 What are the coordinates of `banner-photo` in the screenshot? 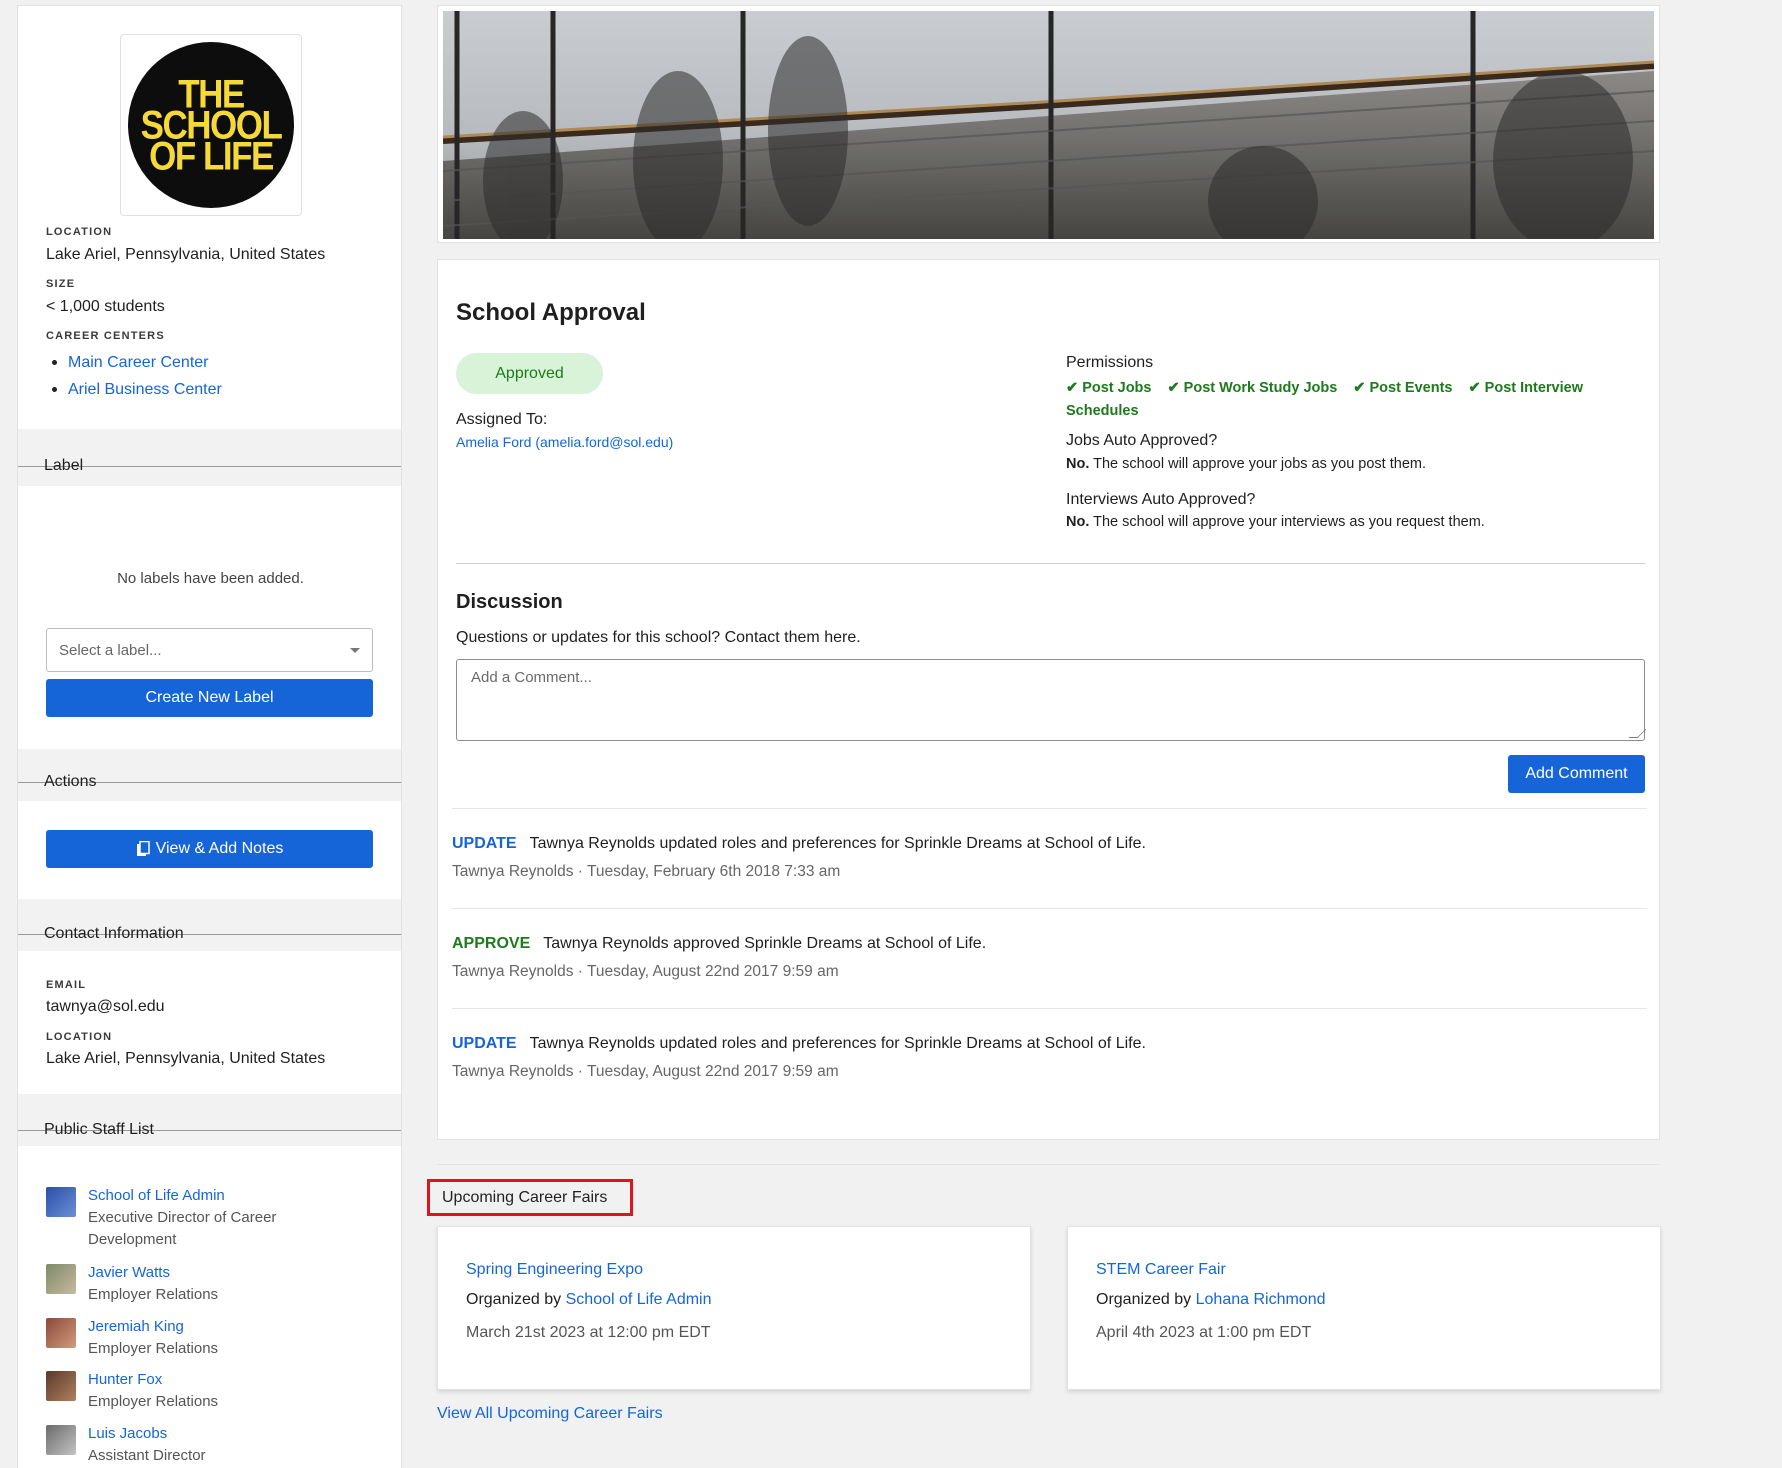 It's located at (1048, 125).